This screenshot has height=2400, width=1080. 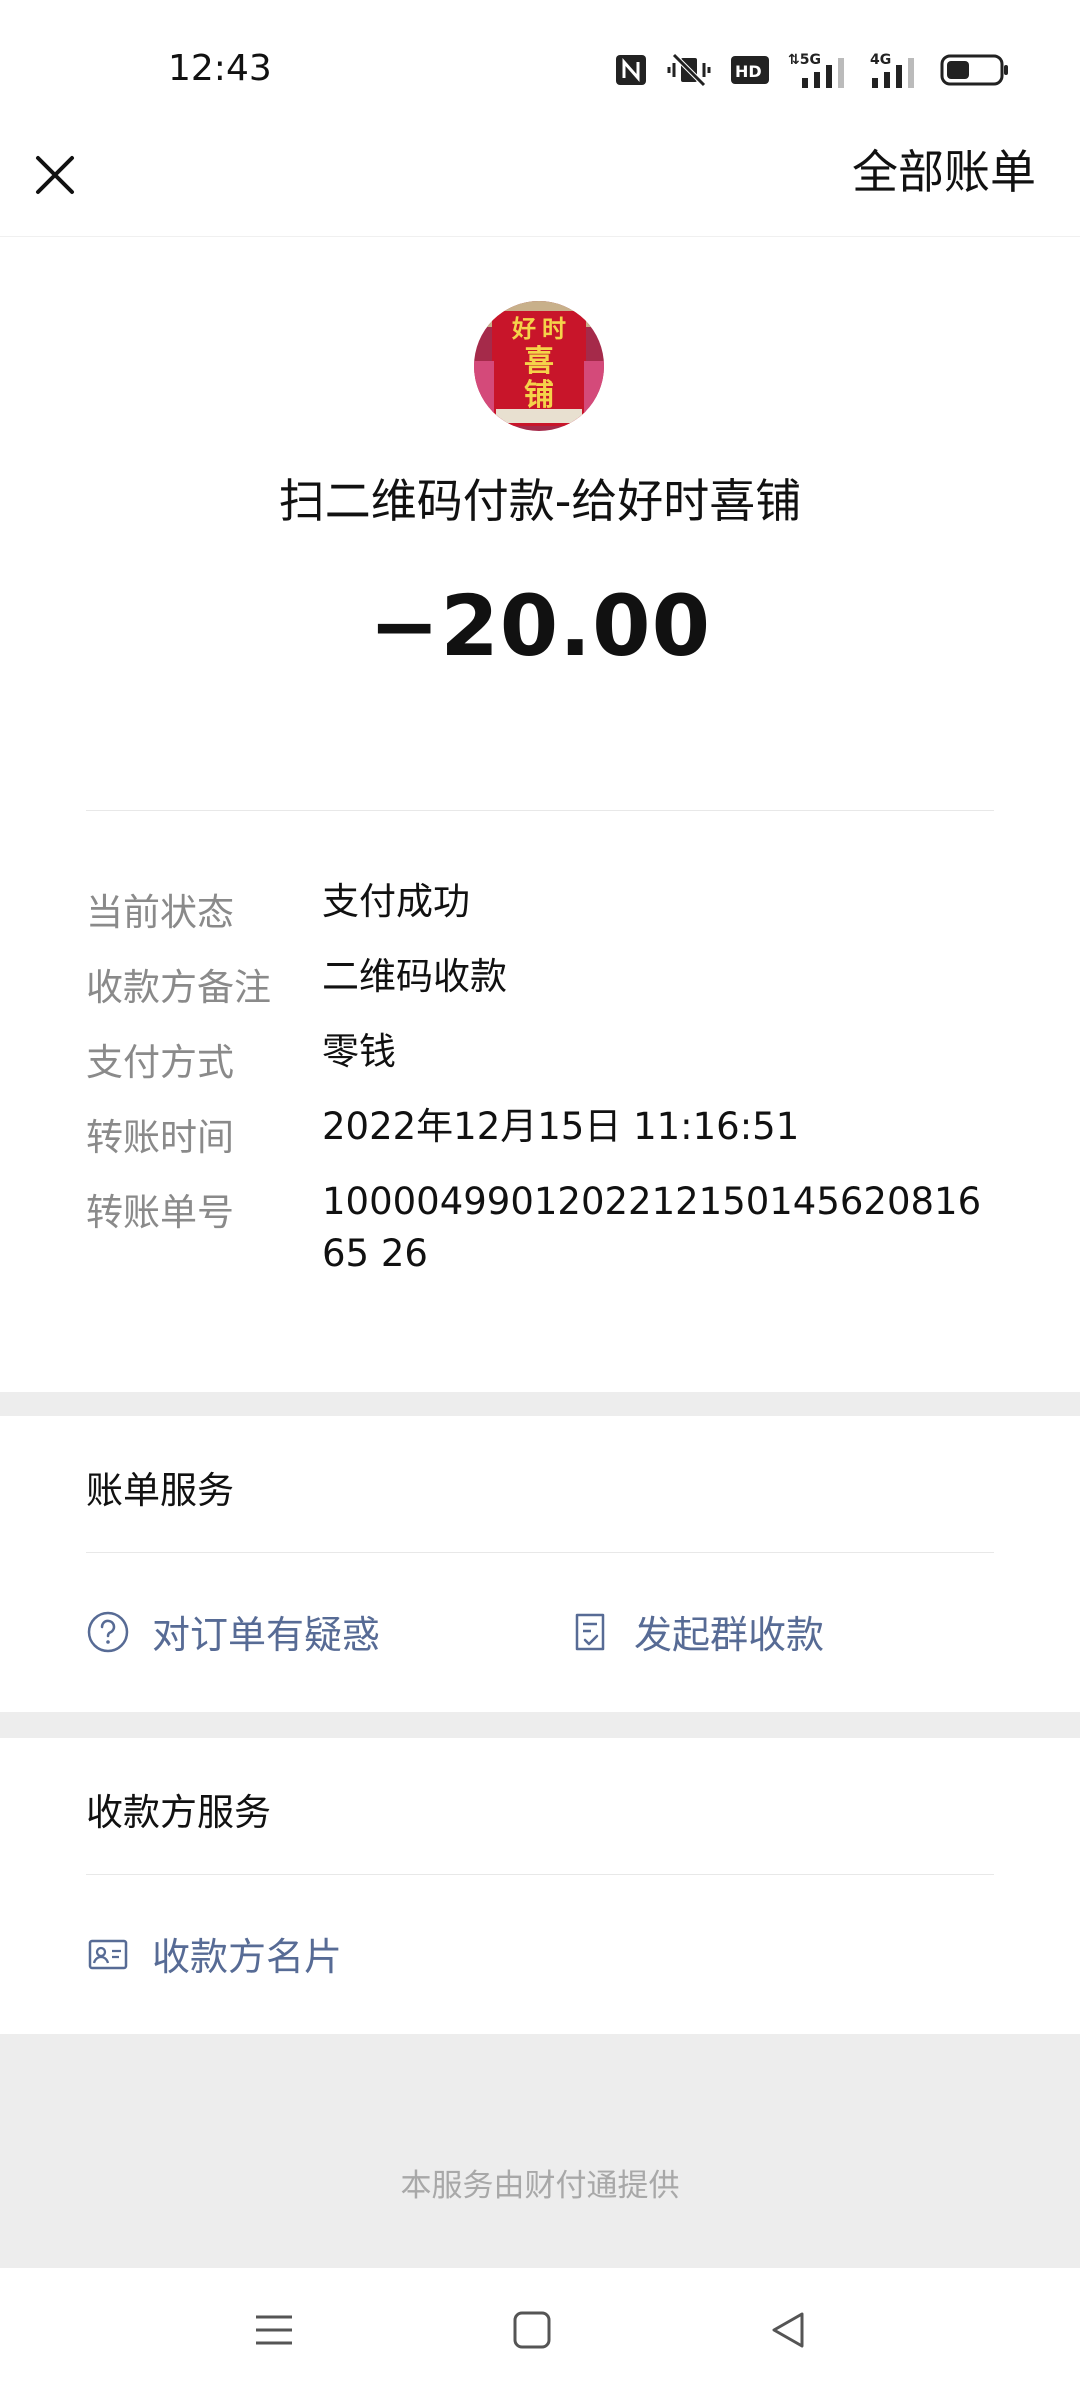 What do you see at coordinates (561, 1126) in the screenshot?
I see `detail-value: 2022年12月15日 11:16:51` at bounding box center [561, 1126].